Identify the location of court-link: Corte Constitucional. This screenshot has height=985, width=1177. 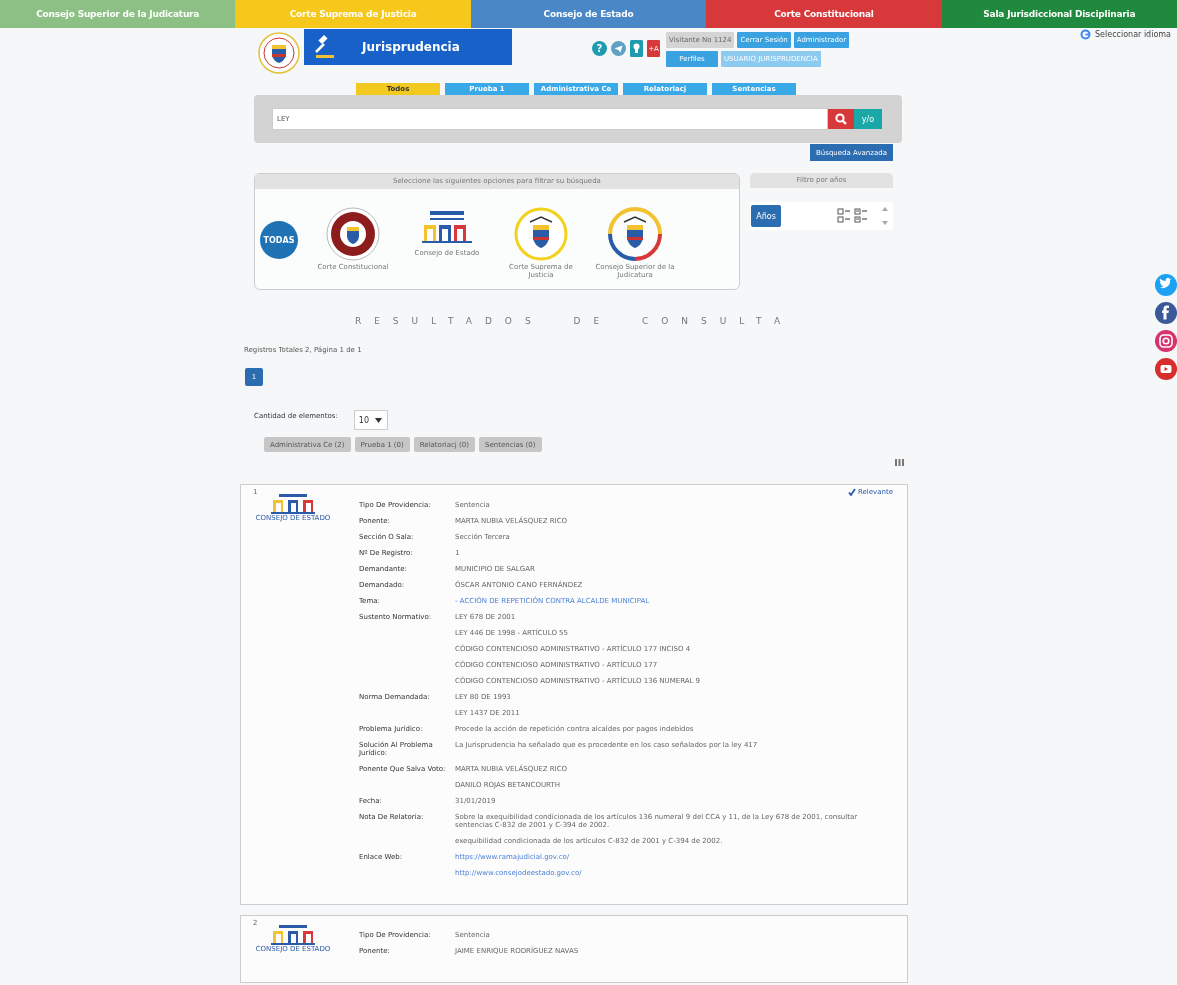
(824, 14).